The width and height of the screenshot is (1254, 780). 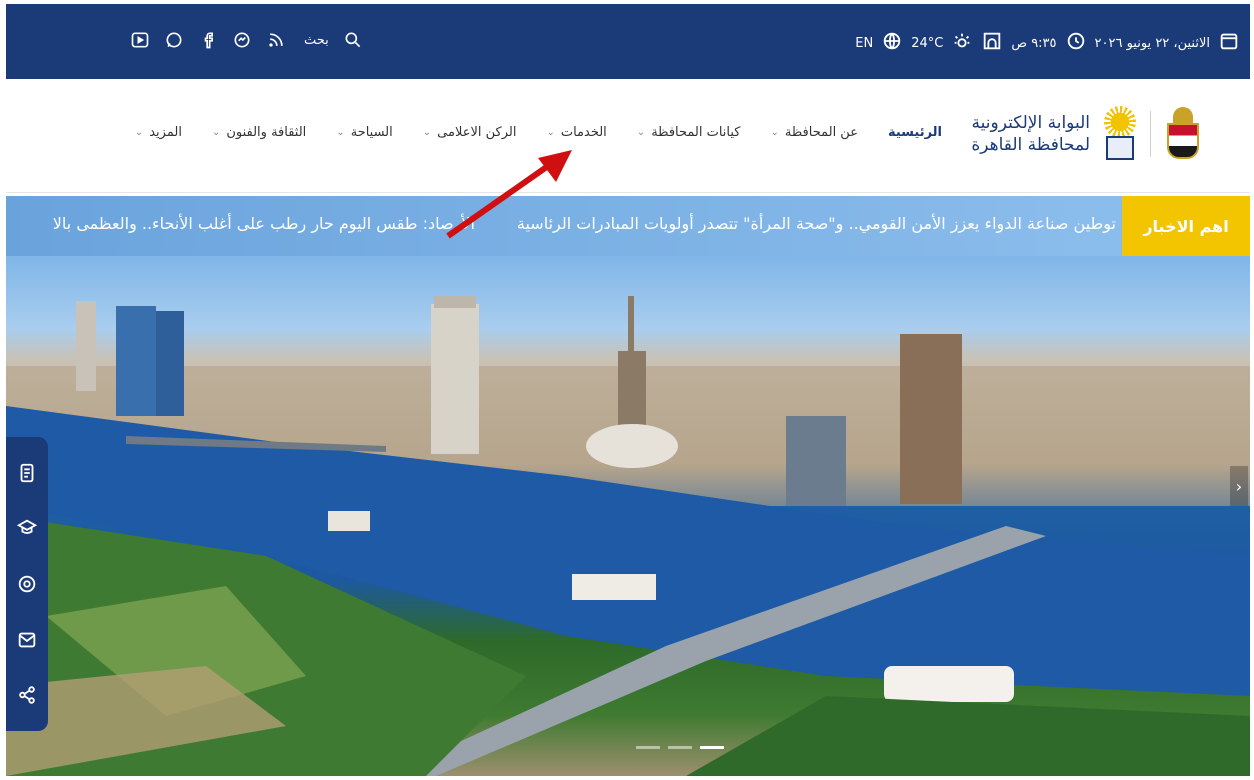 I want to click on slider-dot-active, so click(x=712, y=747).